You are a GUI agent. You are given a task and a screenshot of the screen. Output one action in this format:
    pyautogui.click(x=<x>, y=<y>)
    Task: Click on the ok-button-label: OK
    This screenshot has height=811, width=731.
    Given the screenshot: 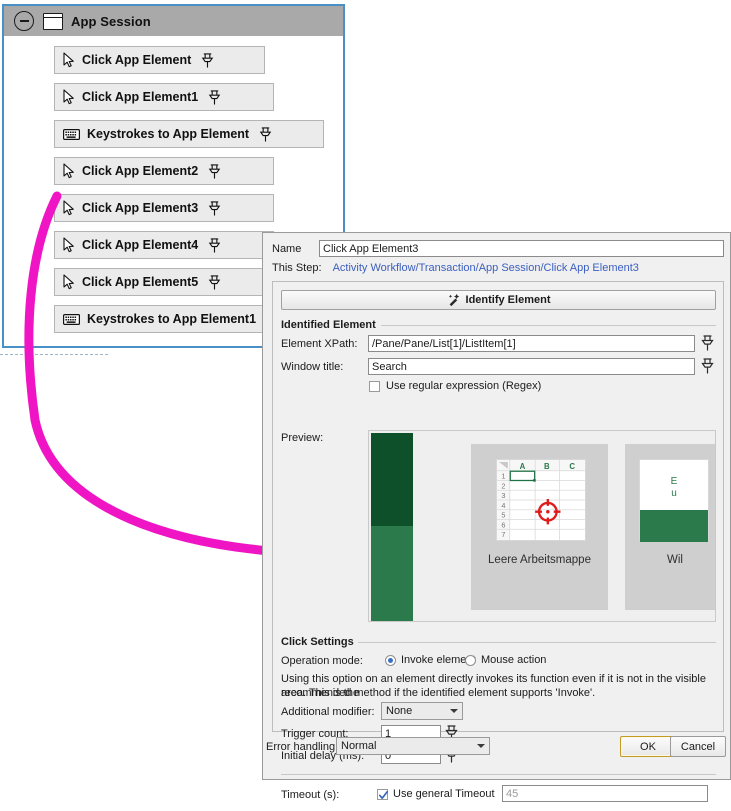 What is the action you would take?
    pyautogui.click(x=648, y=746)
    